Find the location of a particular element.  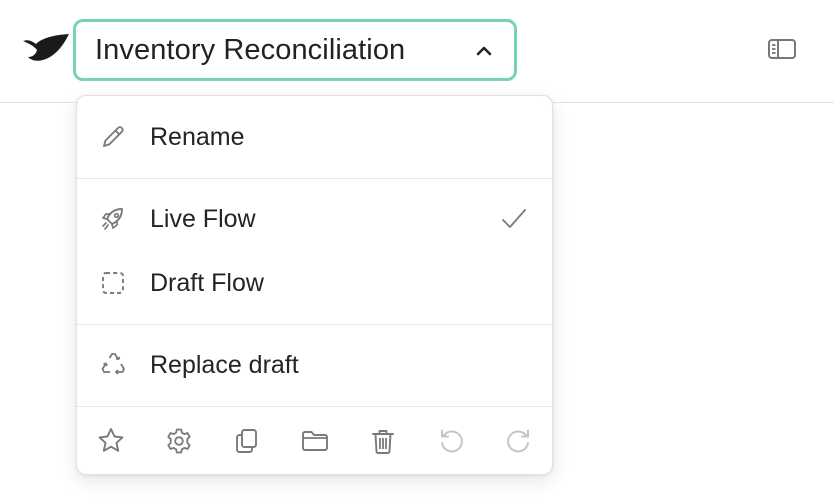

menu-item-replace-draft: Replace draft is located at coordinates (314, 365).